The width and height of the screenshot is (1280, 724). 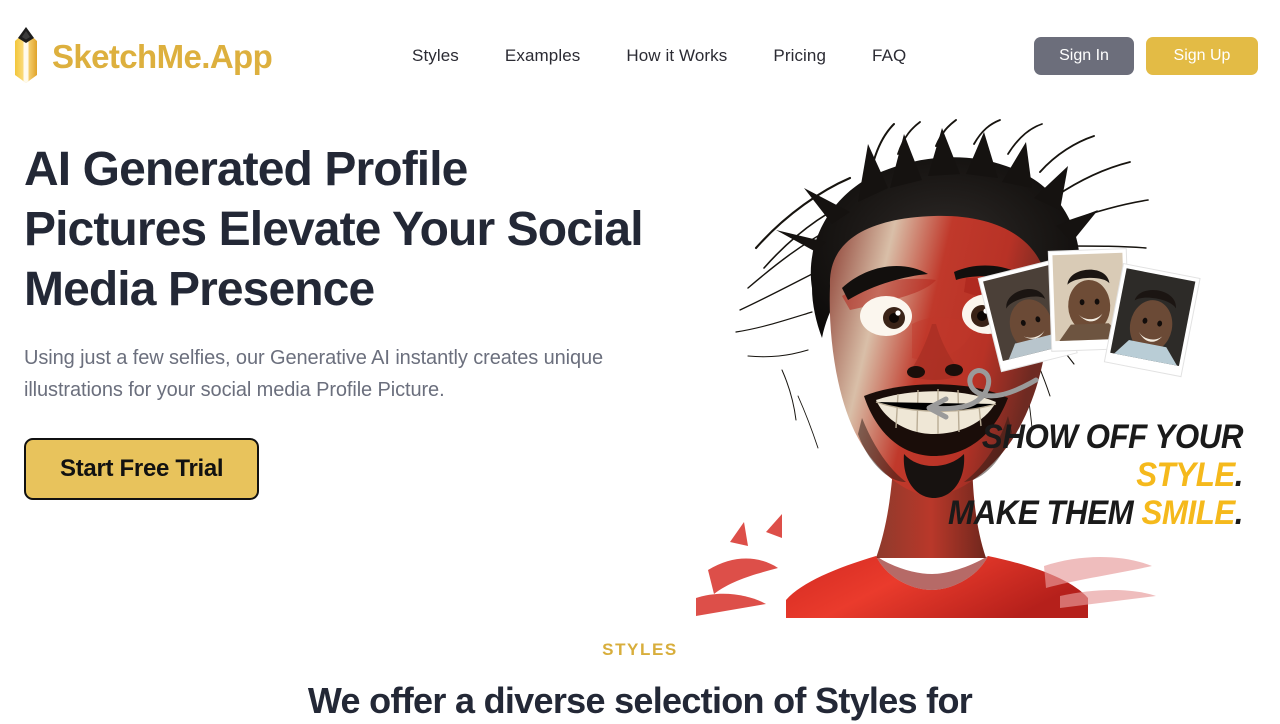 What do you see at coordinates (542, 56) in the screenshot?
I see `nav-item-examples: Examples` at bounding box center [542, 56].